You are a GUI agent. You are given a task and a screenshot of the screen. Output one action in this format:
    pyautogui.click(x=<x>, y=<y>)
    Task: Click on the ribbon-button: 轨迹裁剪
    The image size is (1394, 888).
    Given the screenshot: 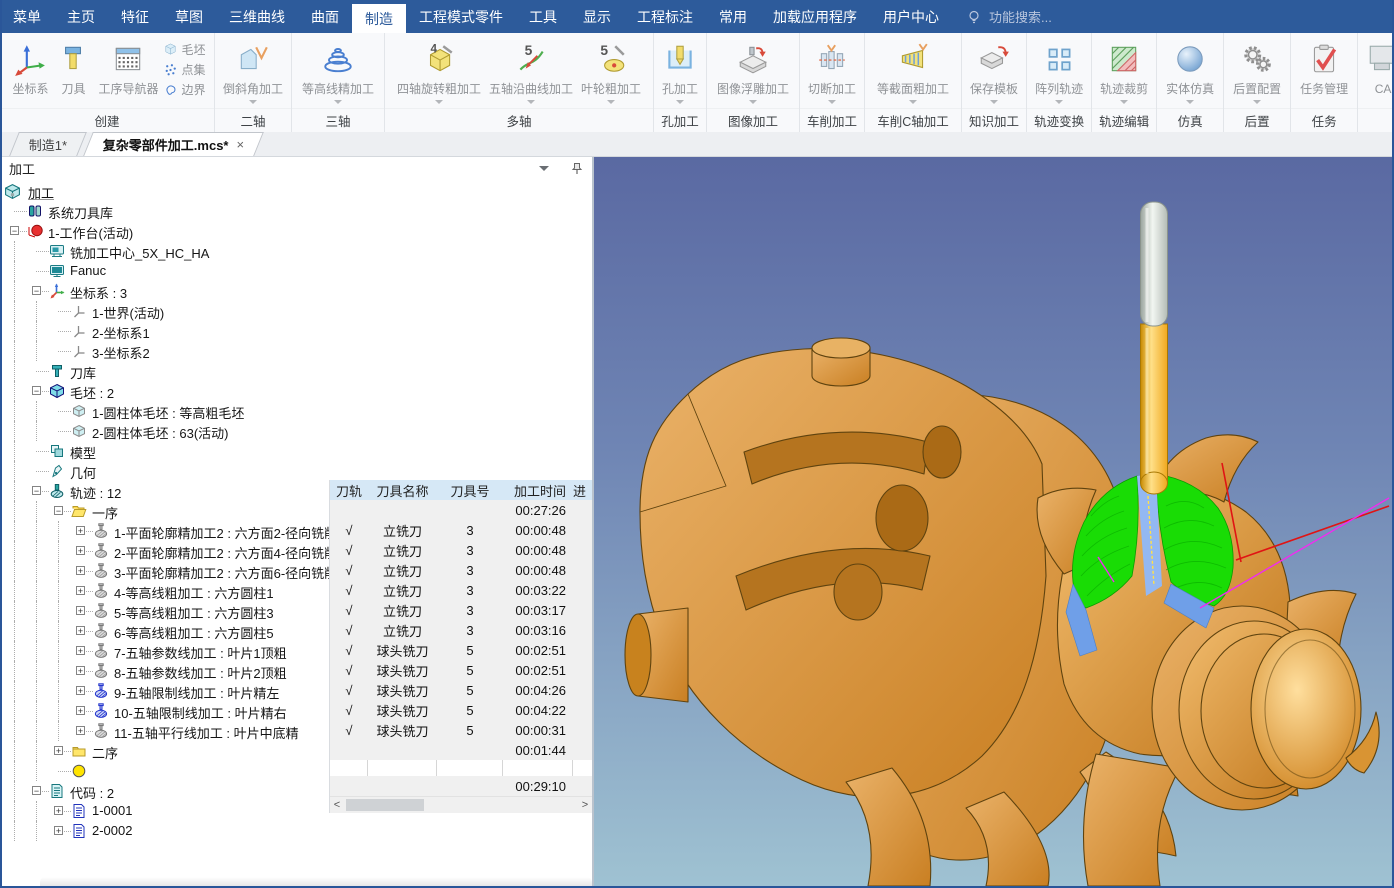 What is the action you would take?
    pyautogui.click(x=1124, y=70)
    